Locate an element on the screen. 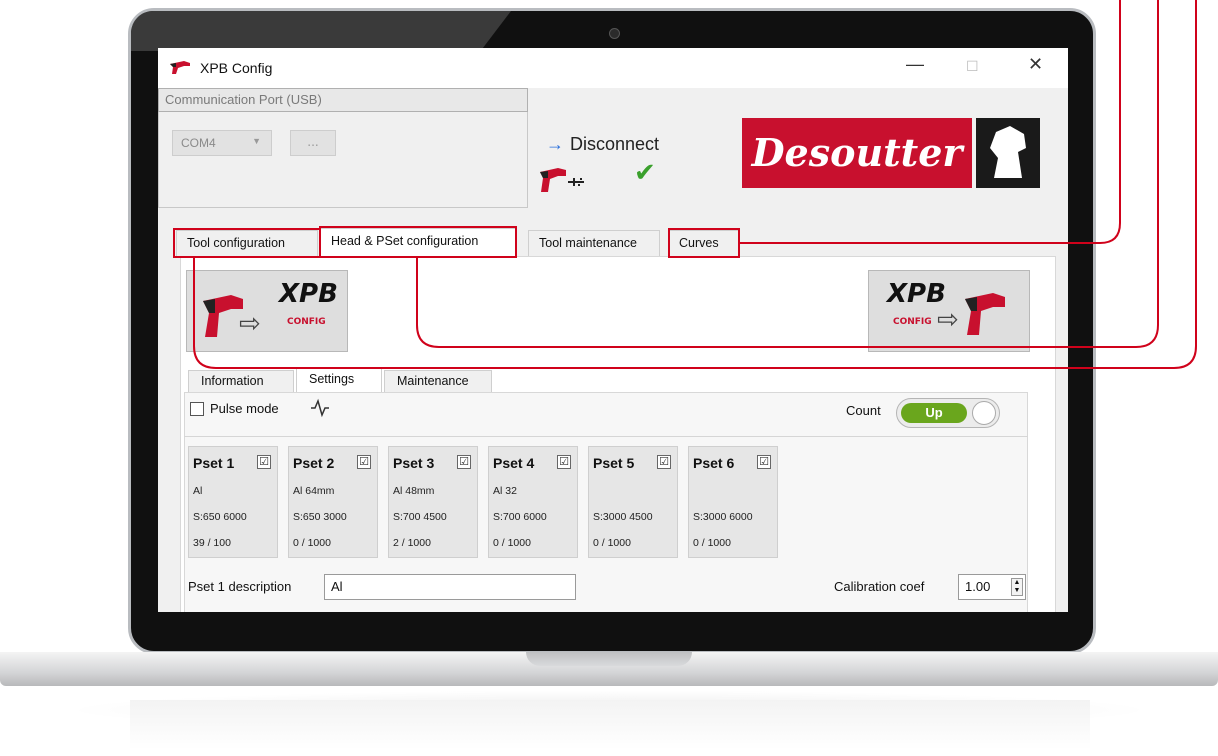  com-port-value: COM4 is located at coordinates (198, 143).